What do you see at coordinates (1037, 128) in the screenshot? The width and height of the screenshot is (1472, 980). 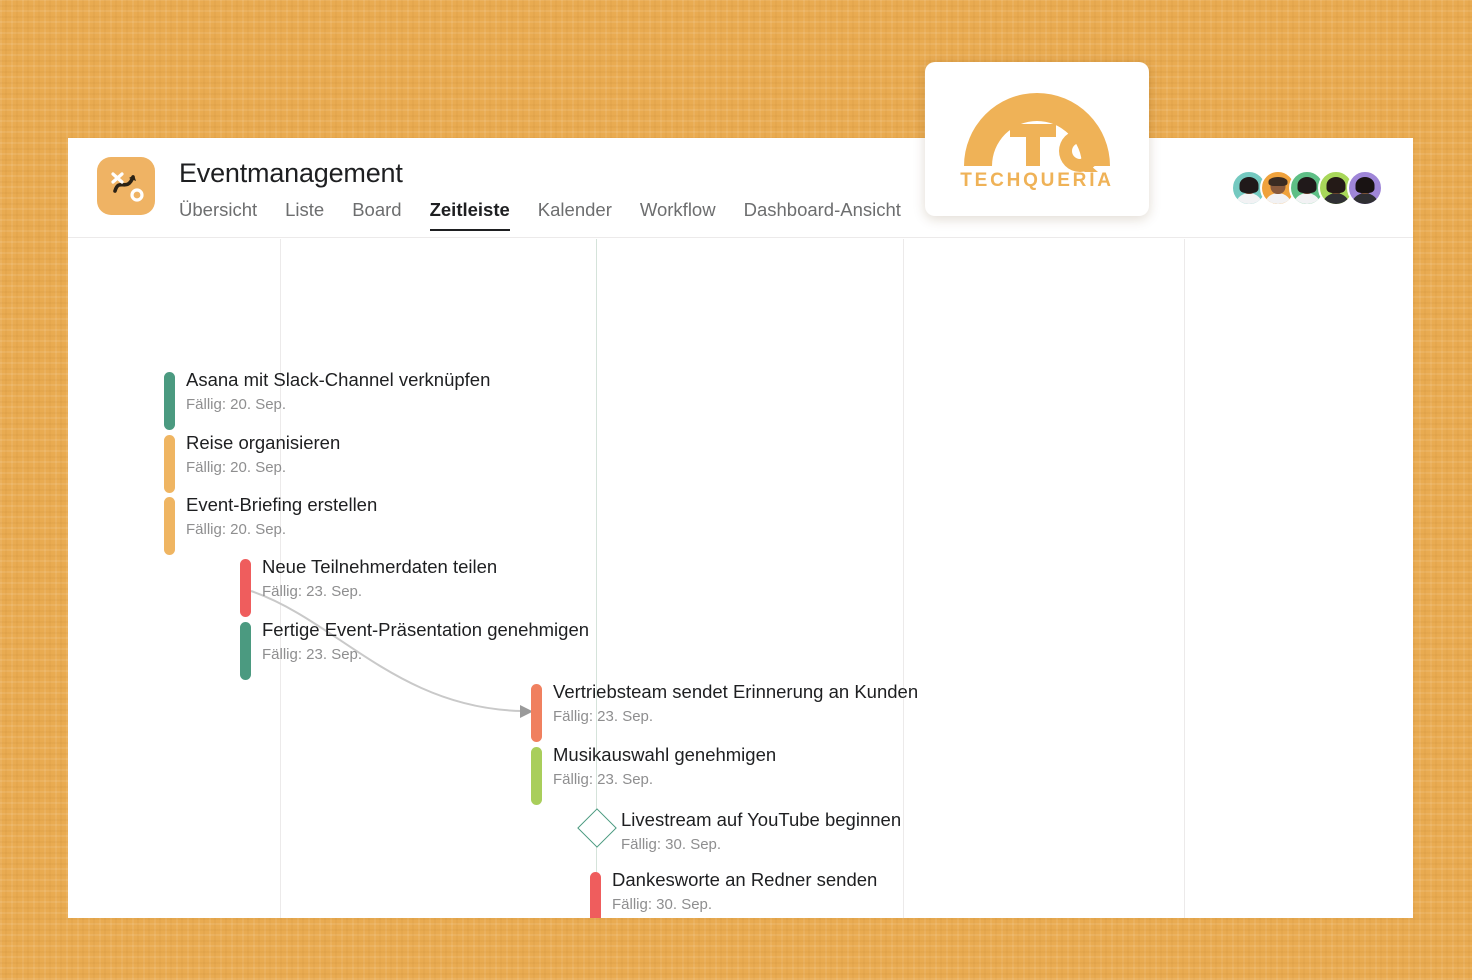 I see `techqueria-arc-tq-icon` at bounding box center [1037, 128].